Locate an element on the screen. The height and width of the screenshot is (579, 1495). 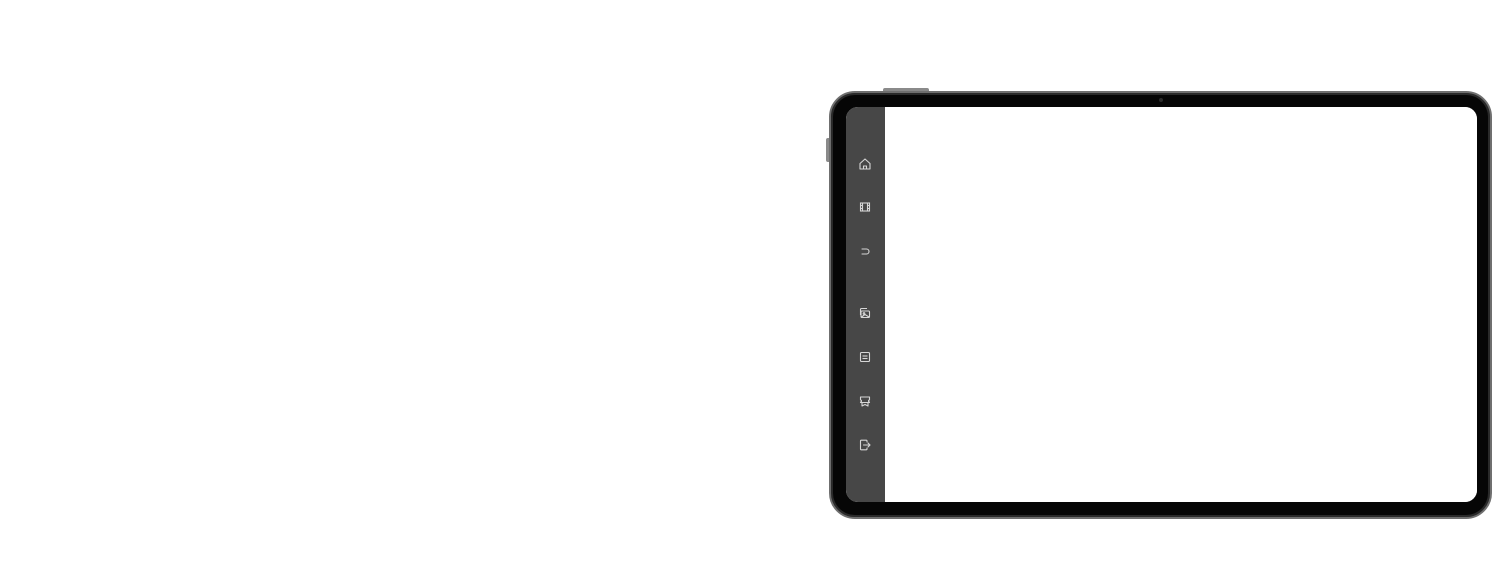
gallery-icon is located at coordinates (865, 313).